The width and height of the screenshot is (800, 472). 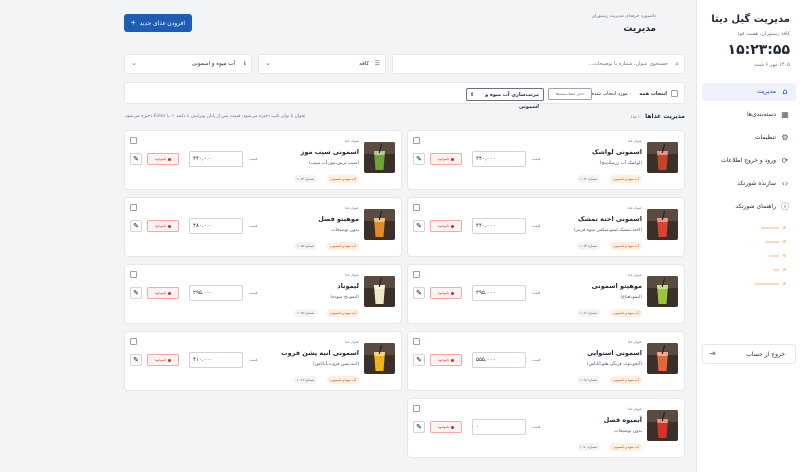 What do you see at coordinates (755, 206) in the screenshot?
I see `nav-label: راهنمای شورتکد` at bounding box center [755, 206].